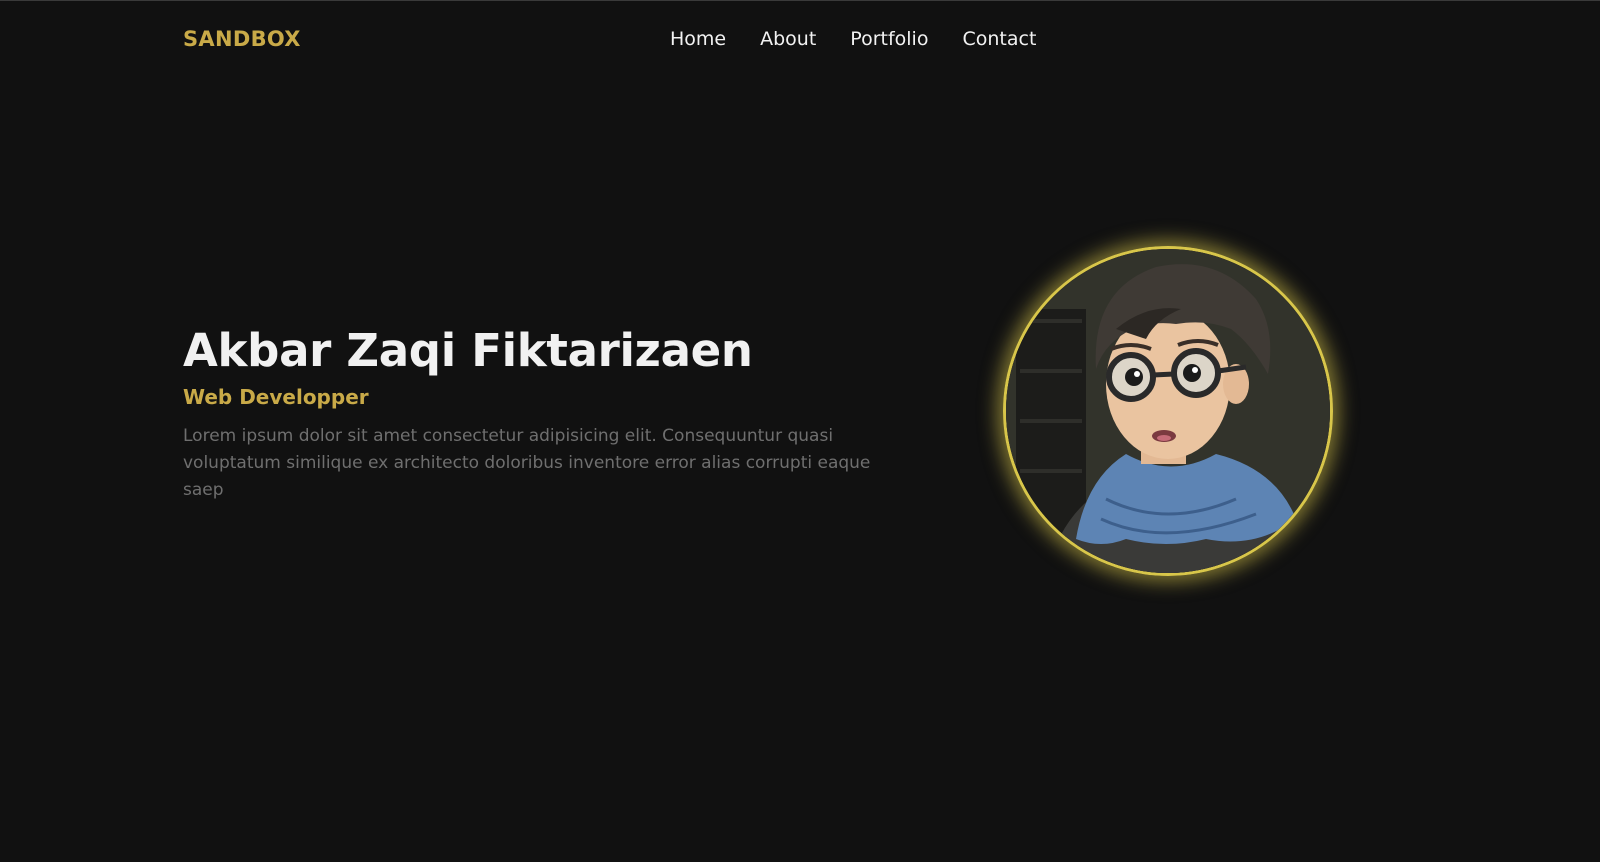  I want to click on avatar-illustration, so click(1168, 411).